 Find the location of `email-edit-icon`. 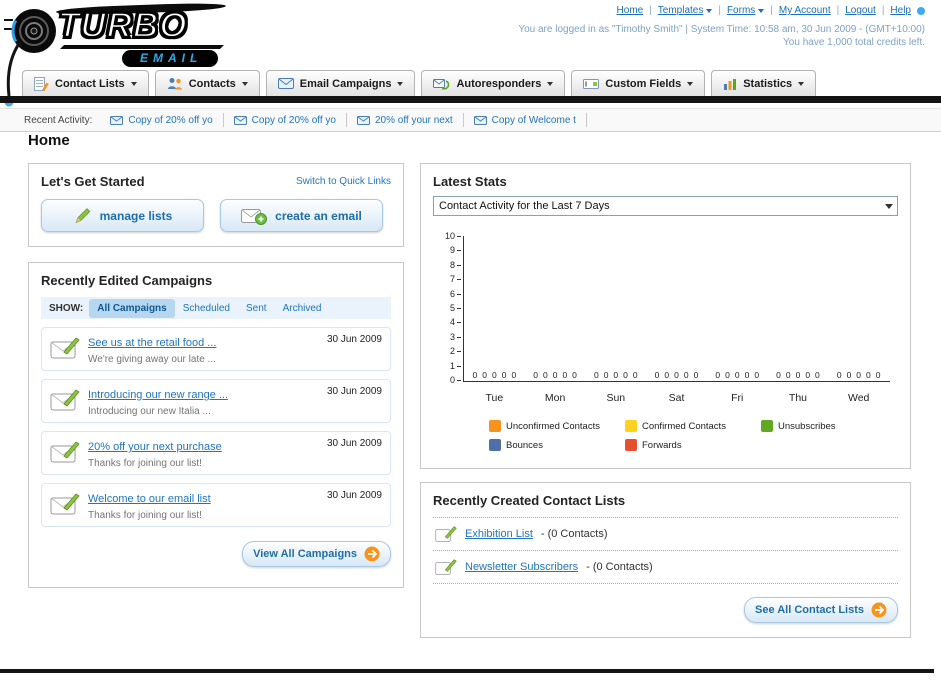

email-edit-icon is located at coordinates (65, 349).